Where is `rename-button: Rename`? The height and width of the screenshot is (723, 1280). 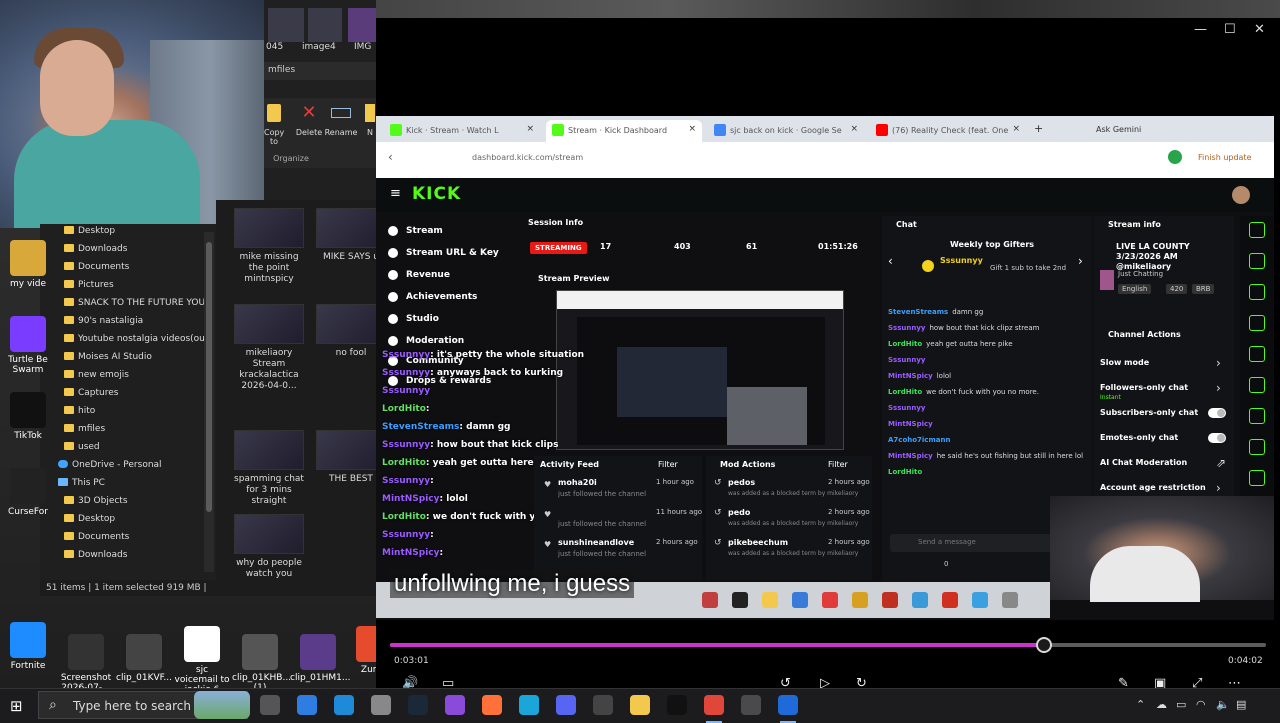
rename-button: Rename is located at coordinates (341, 120).